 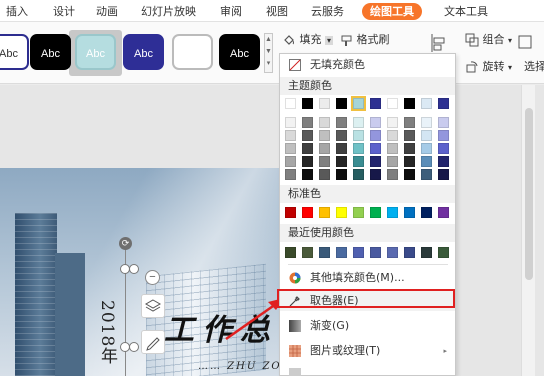 I want to click on layers-button, so click(x=153, y=306).